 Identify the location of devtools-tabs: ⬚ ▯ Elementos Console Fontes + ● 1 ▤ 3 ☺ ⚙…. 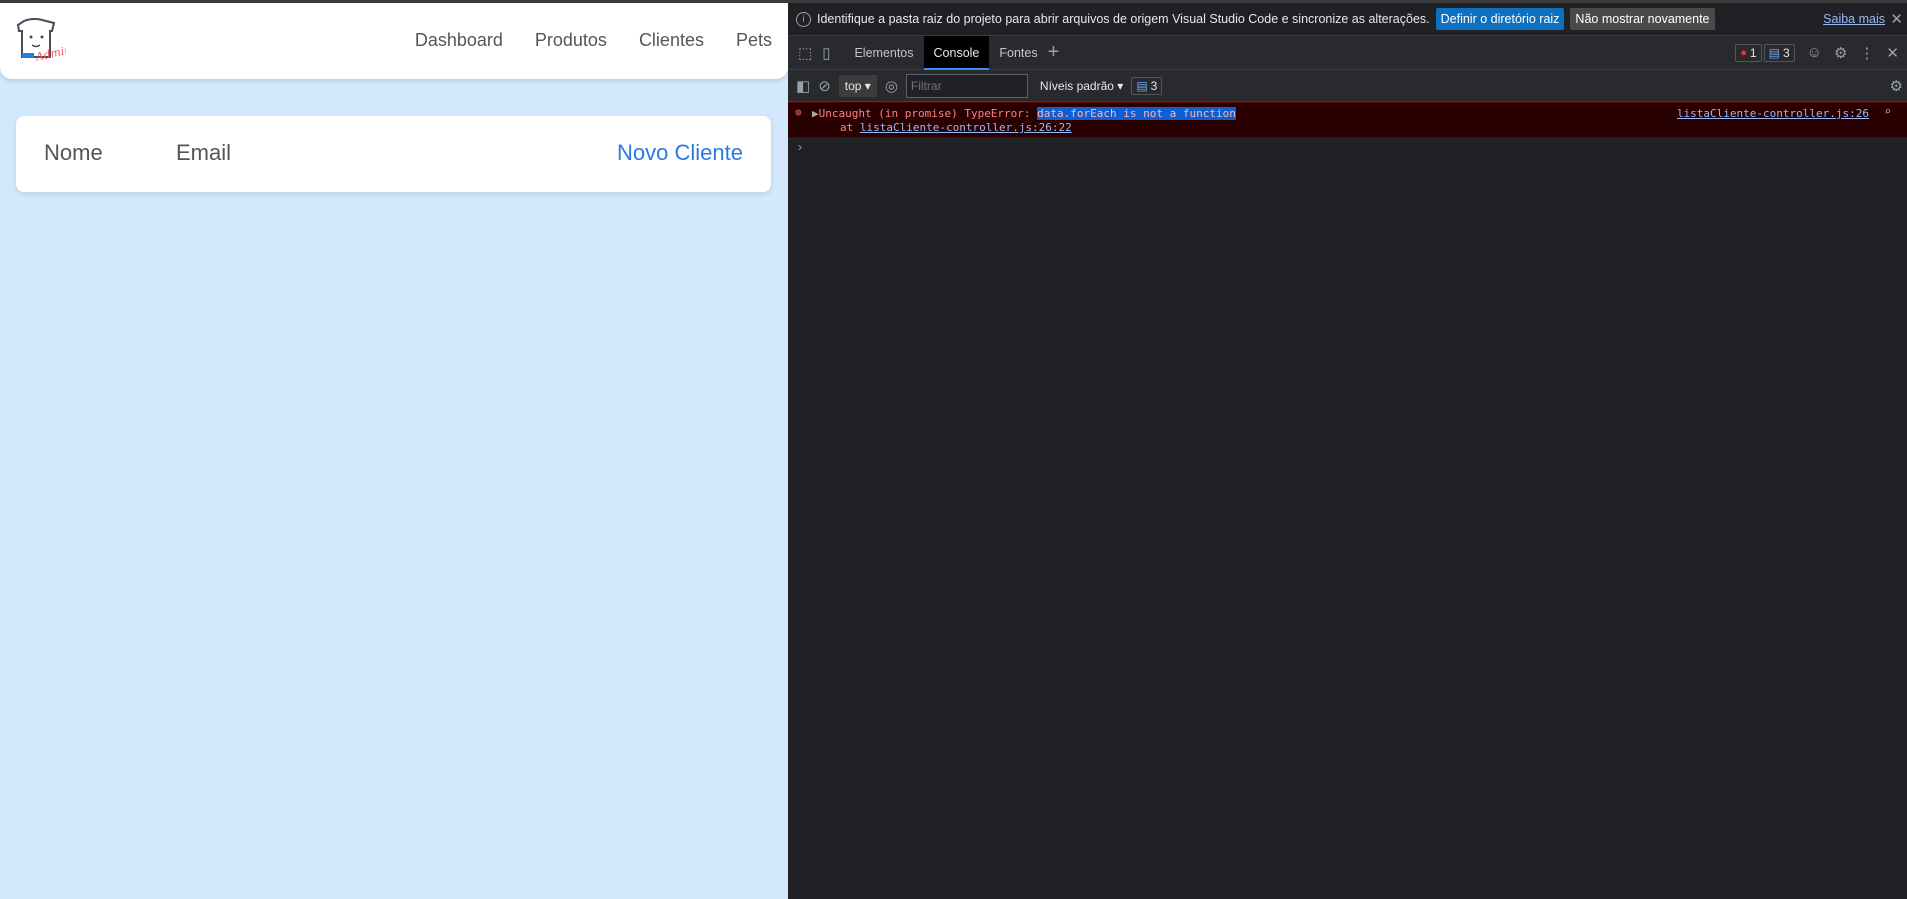
(1347, 52).